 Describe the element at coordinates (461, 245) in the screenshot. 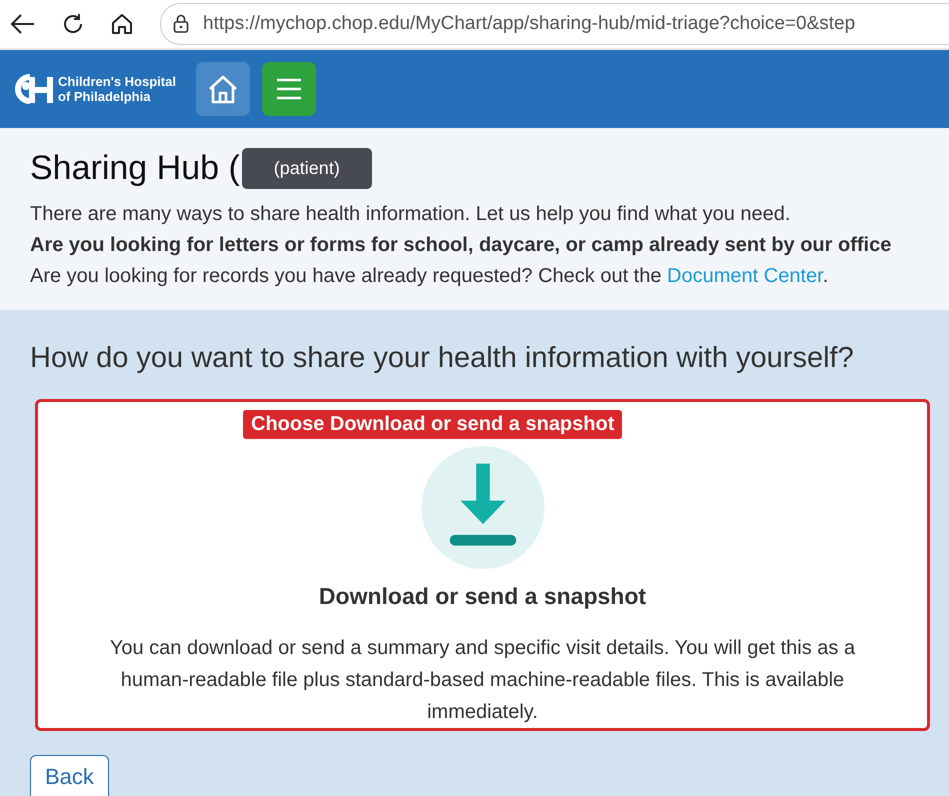

I see `intro-text: Are you looking for letters or forms for school, daycare, or camp already sent by our office` at that location.